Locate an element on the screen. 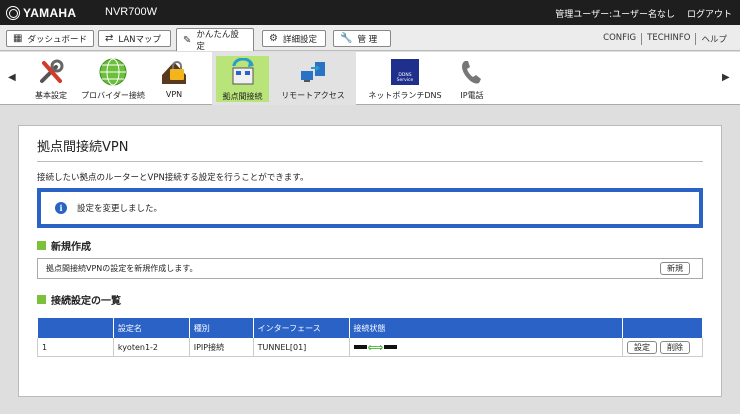 Image resolution: width=740 pixels, height=414 pixels. help-link: ヘルプ is located at coordinates (713, 39).